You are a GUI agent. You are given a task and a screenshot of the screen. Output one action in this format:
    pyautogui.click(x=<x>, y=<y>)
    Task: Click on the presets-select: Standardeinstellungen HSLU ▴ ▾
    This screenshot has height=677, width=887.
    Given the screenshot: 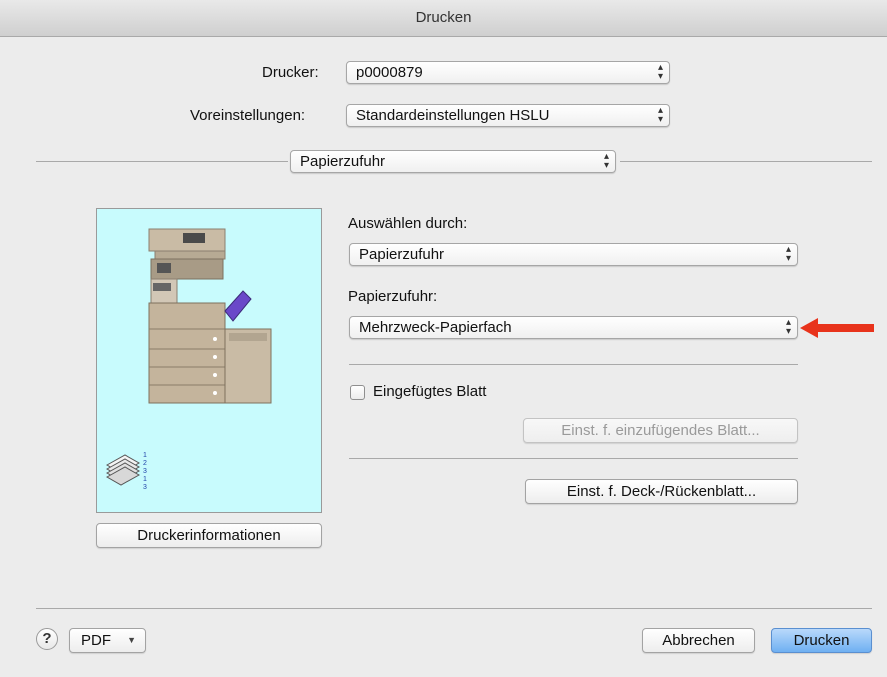 What is the action you would take?
    pyautogui.click(x=508, y=115)
    